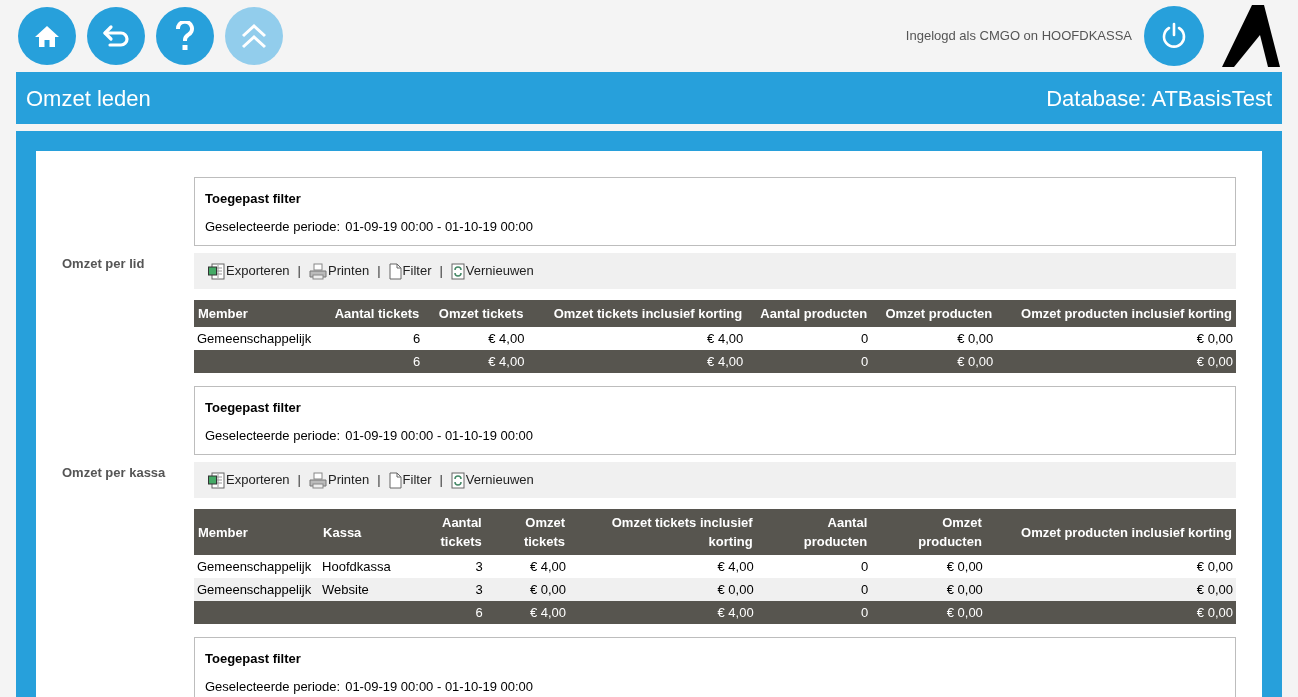  I want to click on database-label: Database: ATBasisTest, so click(1159, 98).